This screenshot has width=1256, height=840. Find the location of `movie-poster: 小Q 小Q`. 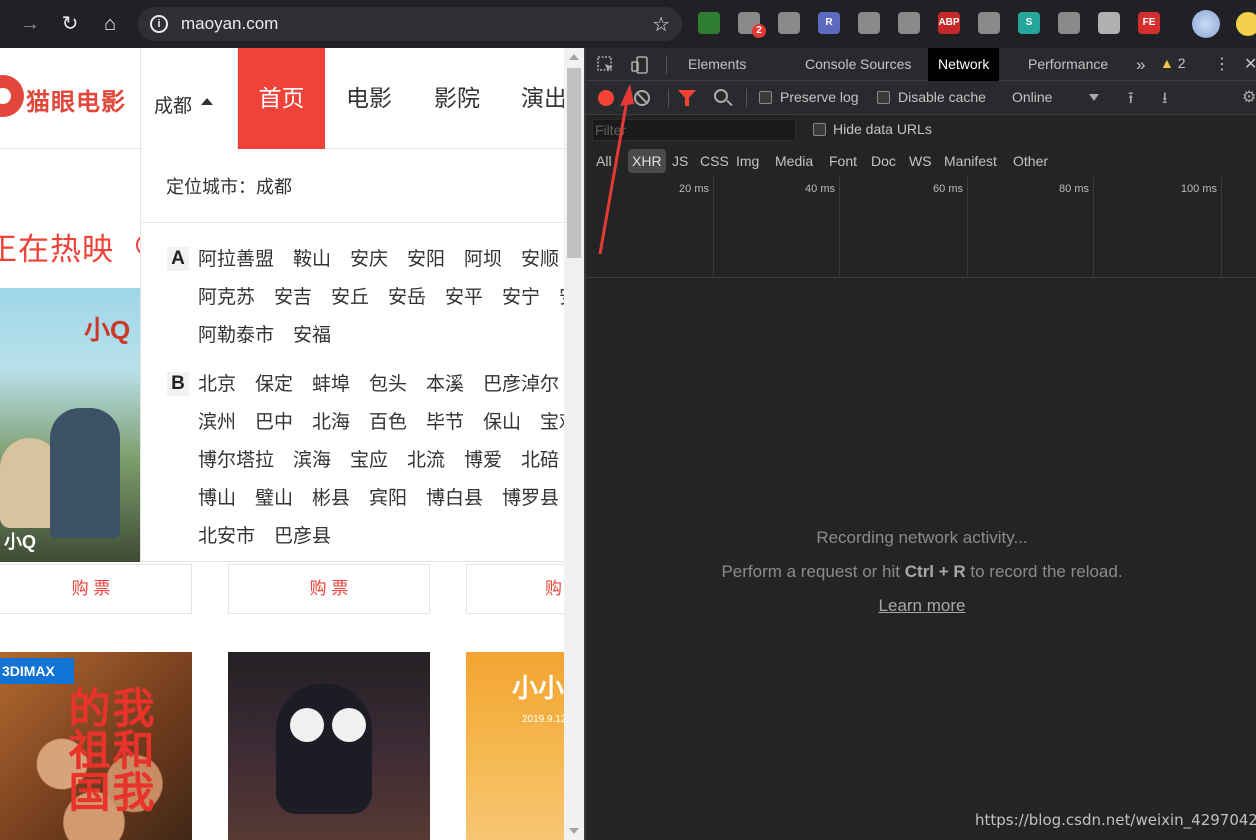

movie-poster: 小Q 小Q is located at coordinates (70, 425).